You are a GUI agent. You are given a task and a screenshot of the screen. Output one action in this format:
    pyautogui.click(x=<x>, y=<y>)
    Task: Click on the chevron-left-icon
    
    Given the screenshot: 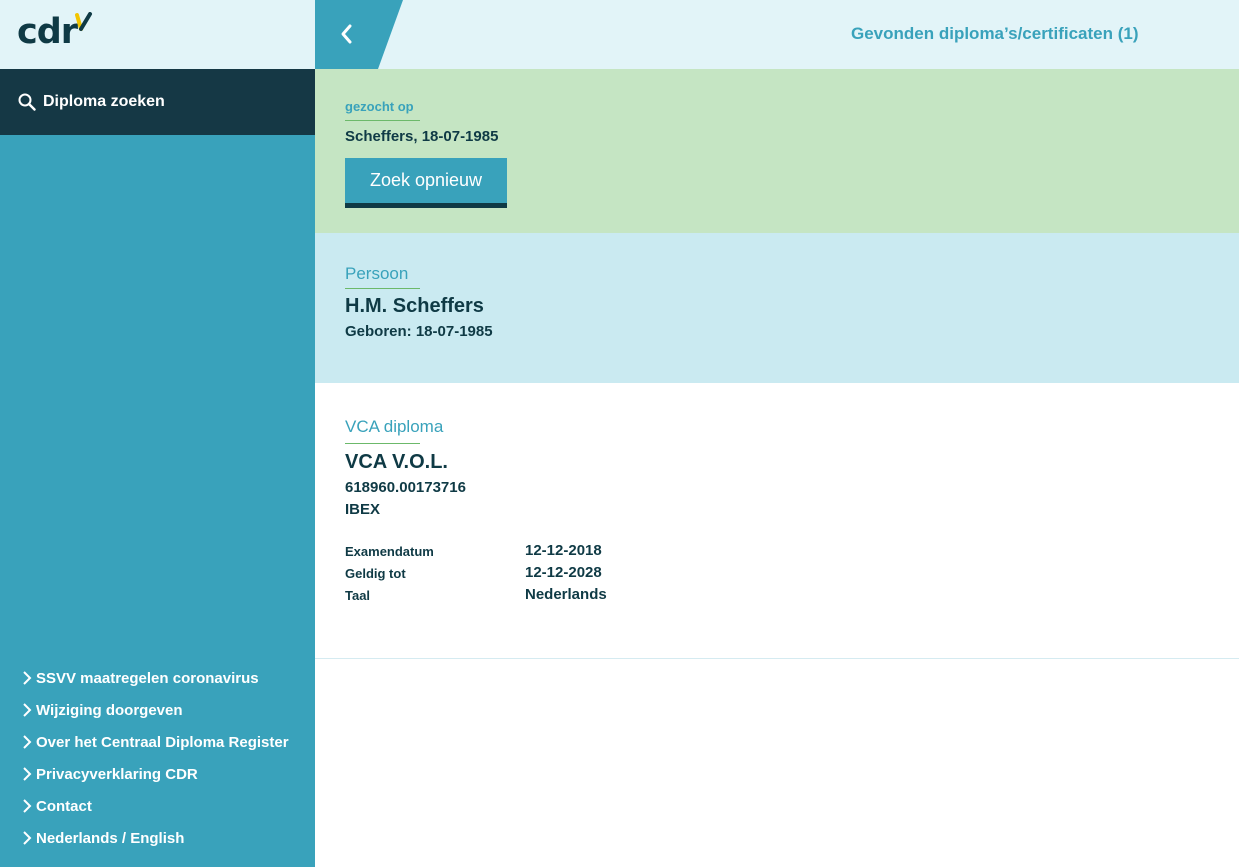 What is the action you would take?
    pyautogui.click(x=346, y=34)
    